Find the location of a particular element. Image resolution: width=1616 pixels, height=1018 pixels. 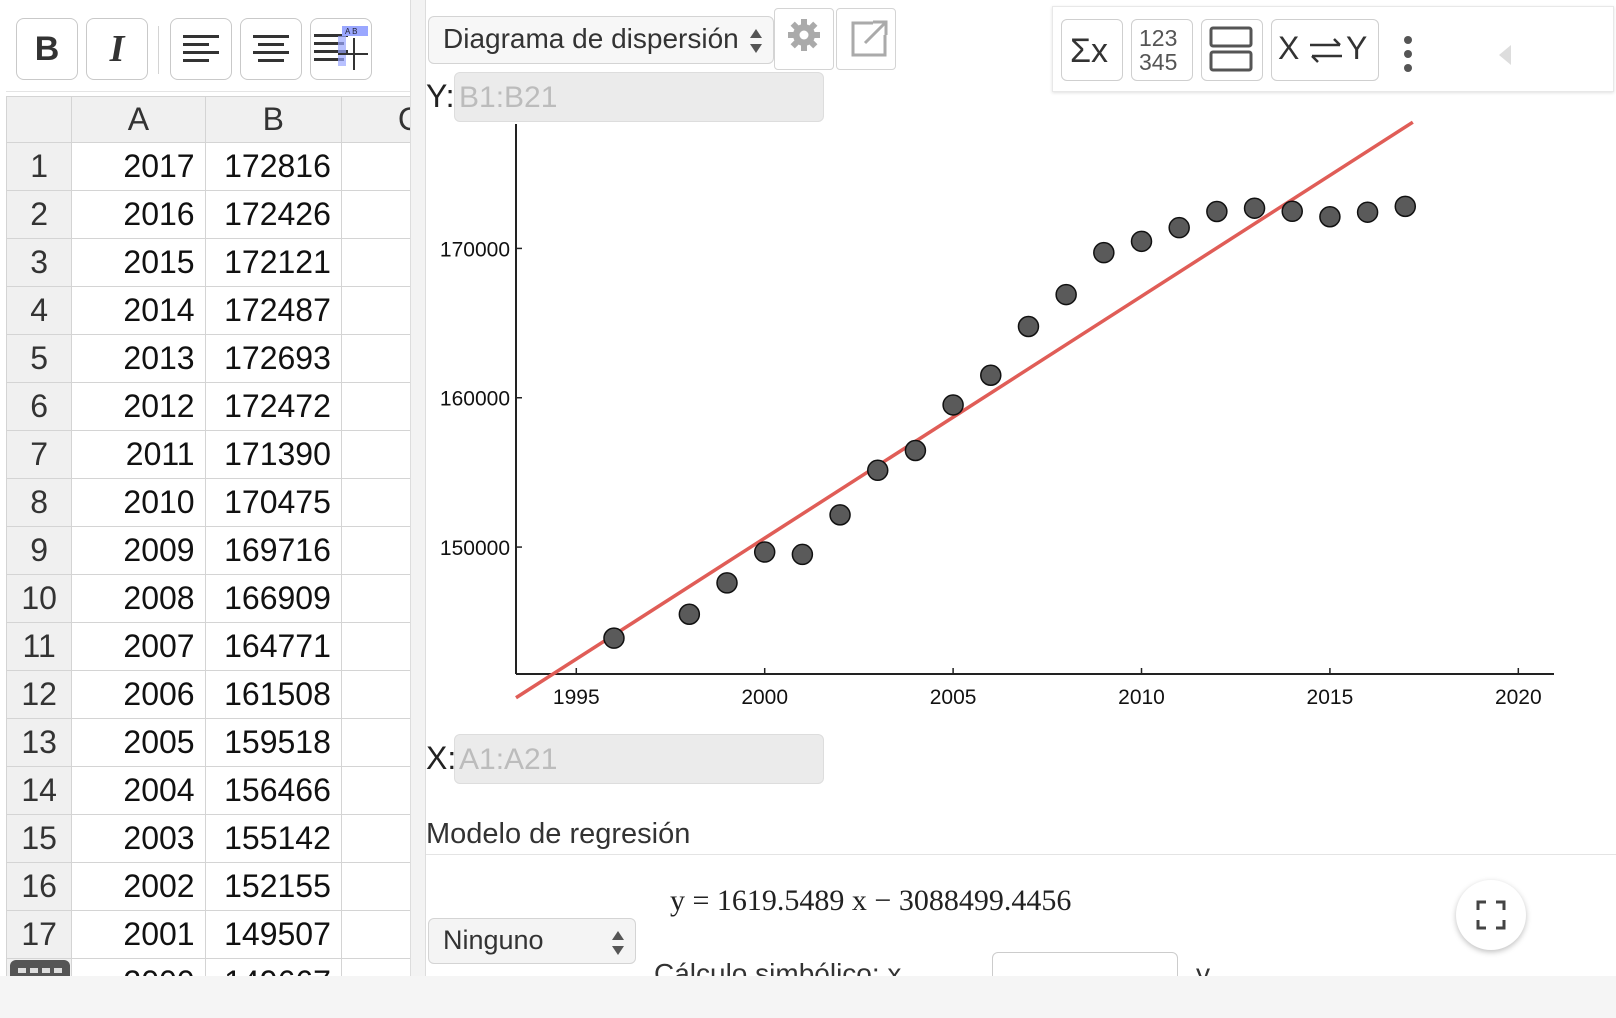

table-row: 13 2005 159518 is located at coordinates (214, 742).